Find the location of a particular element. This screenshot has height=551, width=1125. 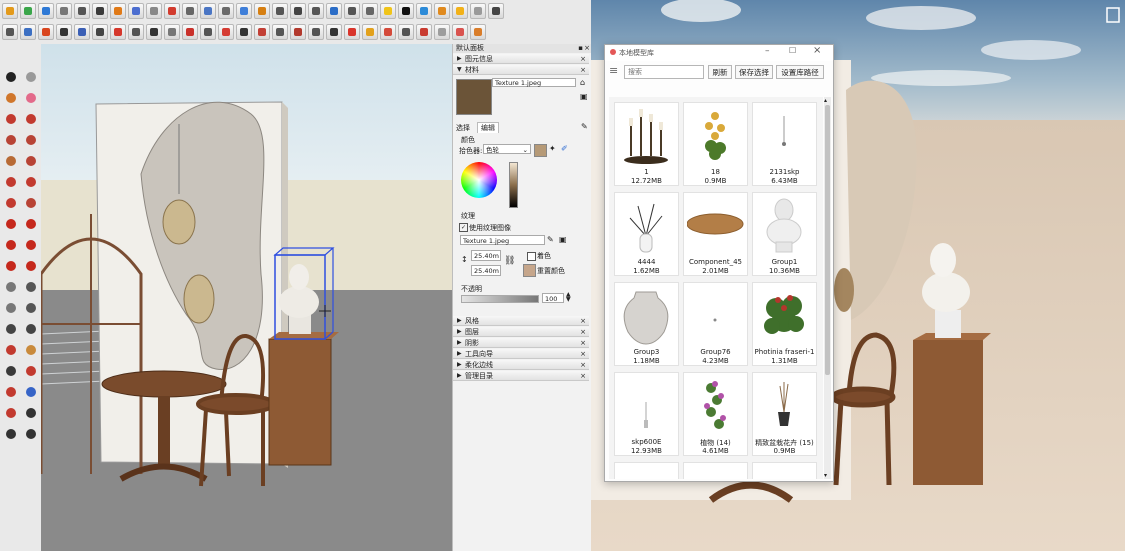

match-screen-color-icon: ✐ is located at coordinates (564, 148).